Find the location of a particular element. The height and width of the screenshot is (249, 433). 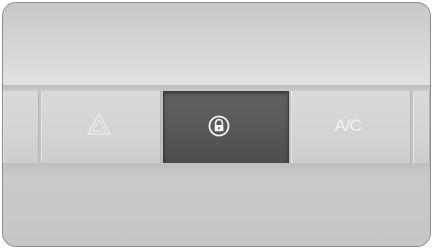

ac-button-label: A/C is located at coordinates (348, 125).